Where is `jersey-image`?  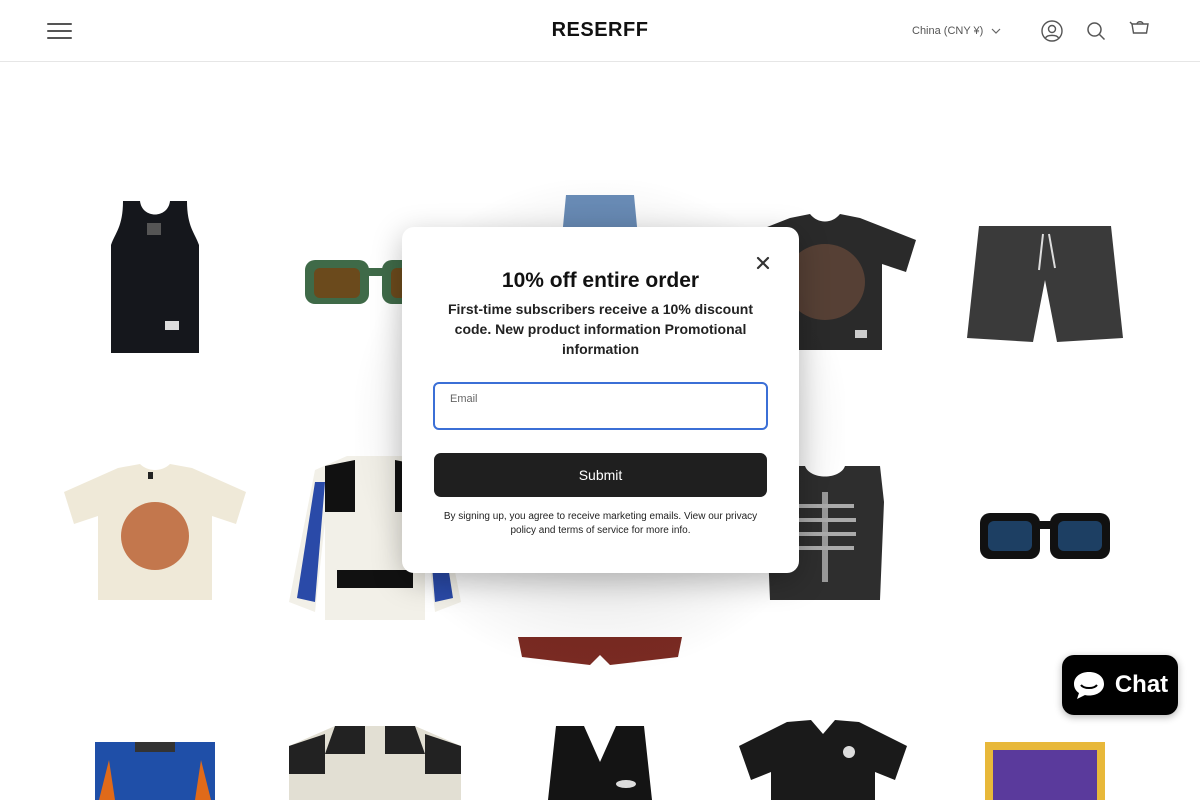
jersey-image is located at coordinates (375, 763).